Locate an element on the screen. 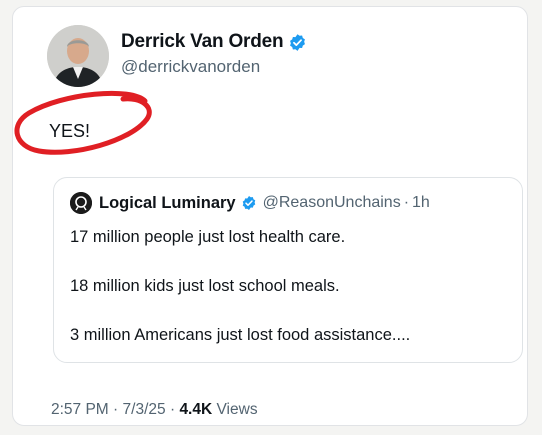 The height and width of the screenshot is (435, 542). quoted-verified-badge-icon is located at coordinates (249, 203).